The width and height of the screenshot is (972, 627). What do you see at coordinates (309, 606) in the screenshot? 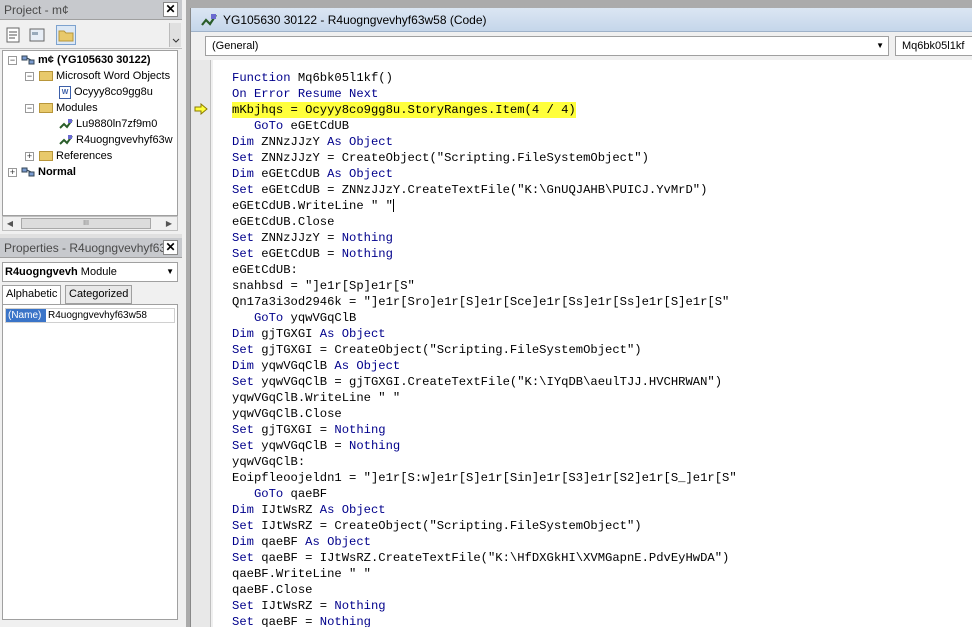
I see `code-line: Set IJtWsRZ = Nothing` at bounding box center [309, 606].